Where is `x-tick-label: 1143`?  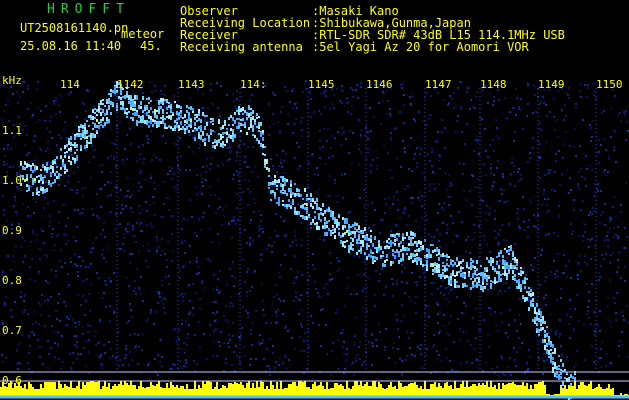 x-tick-label: 1143 is located at coordinates (191, 84).